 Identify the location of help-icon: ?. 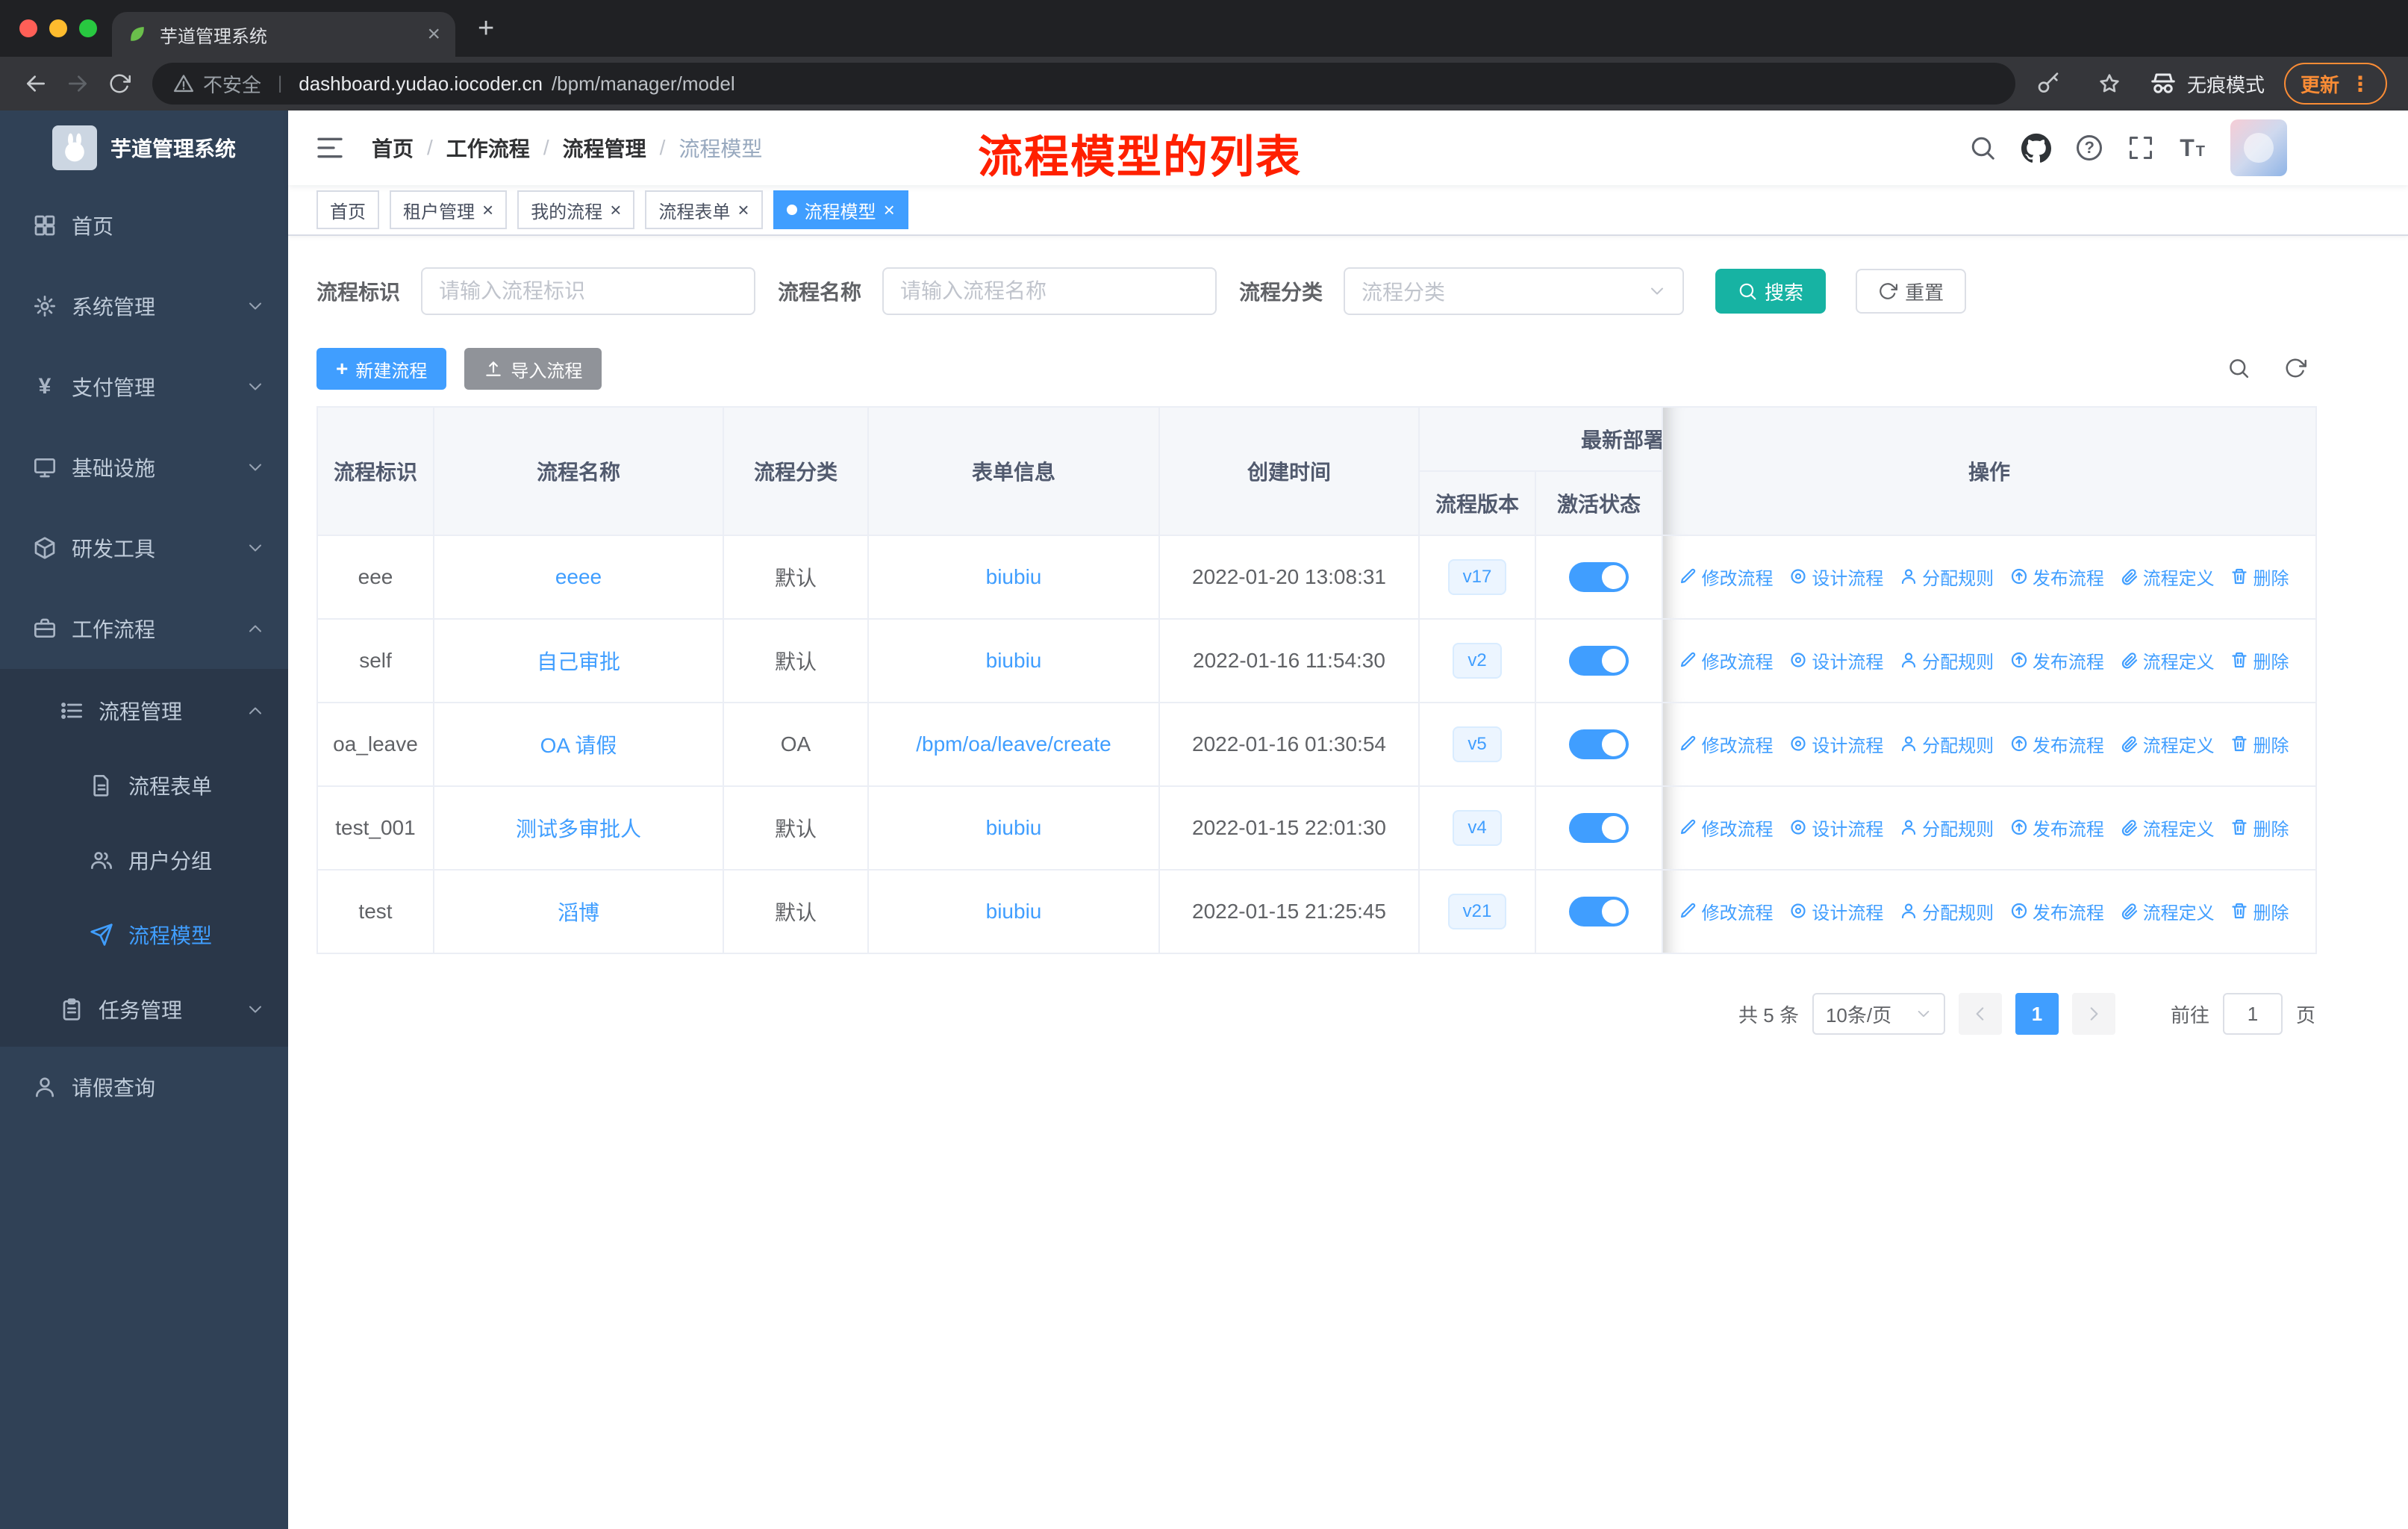
(2090, 148).